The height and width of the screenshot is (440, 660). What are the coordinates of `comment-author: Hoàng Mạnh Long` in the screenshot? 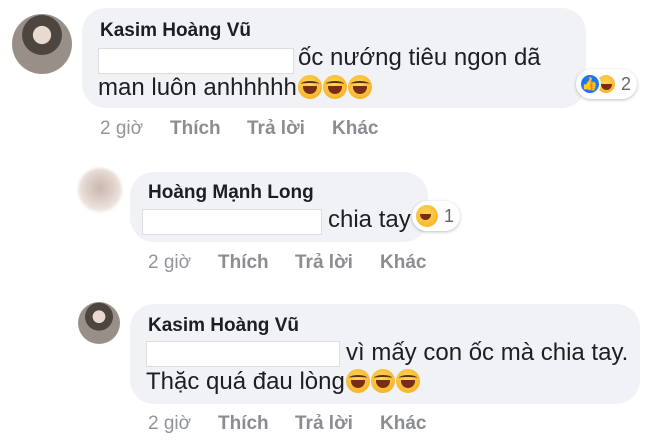 It's located at (231, 193).